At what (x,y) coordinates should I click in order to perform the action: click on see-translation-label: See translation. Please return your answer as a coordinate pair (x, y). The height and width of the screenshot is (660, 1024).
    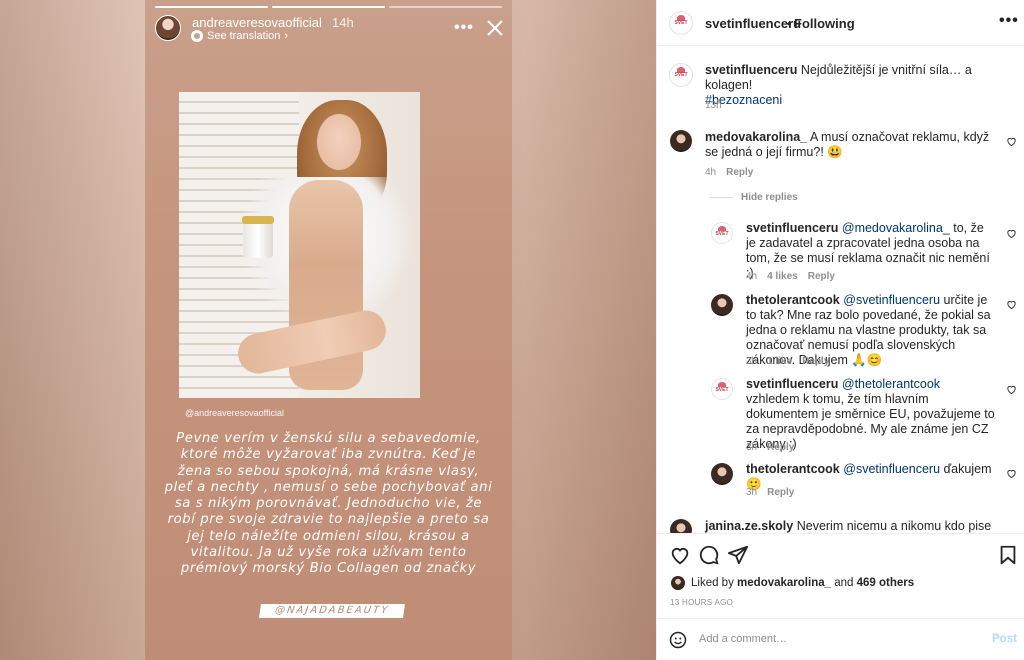
    Looking at the image, I should click on (244, 36).